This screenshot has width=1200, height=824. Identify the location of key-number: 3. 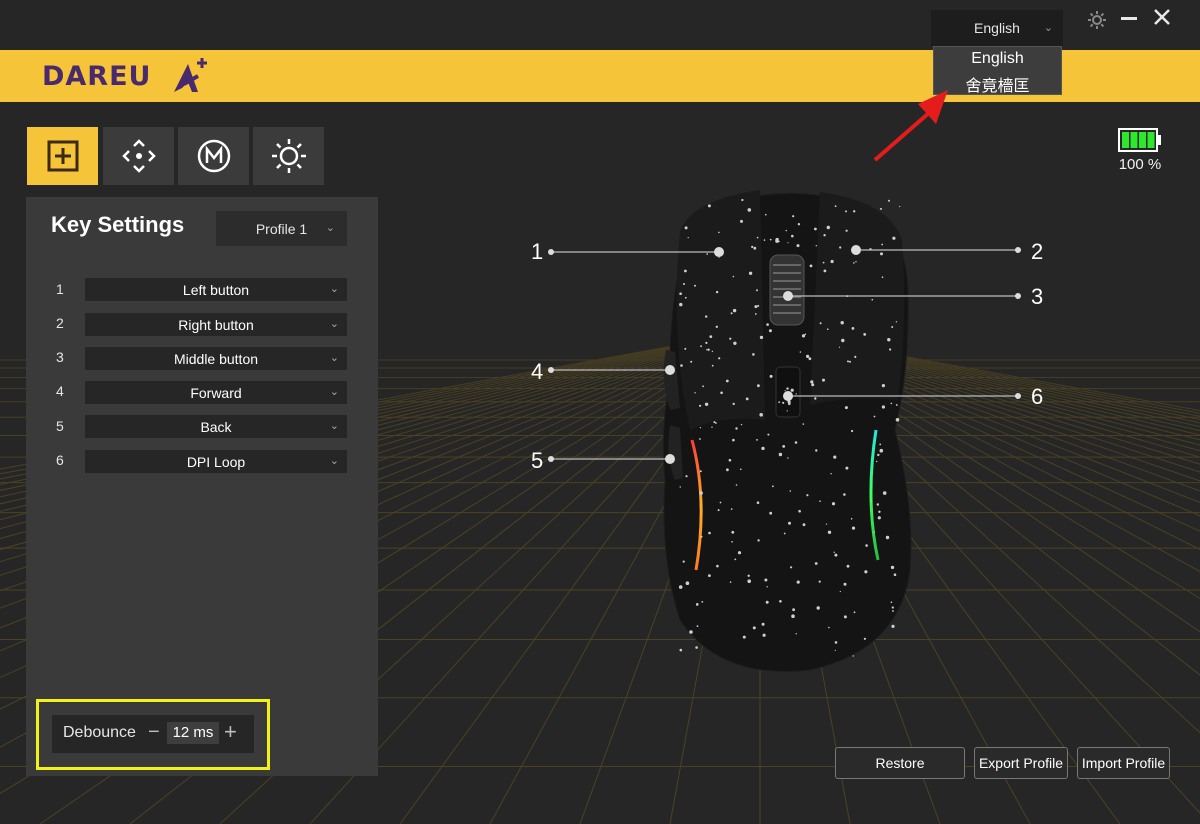
(60, 357).